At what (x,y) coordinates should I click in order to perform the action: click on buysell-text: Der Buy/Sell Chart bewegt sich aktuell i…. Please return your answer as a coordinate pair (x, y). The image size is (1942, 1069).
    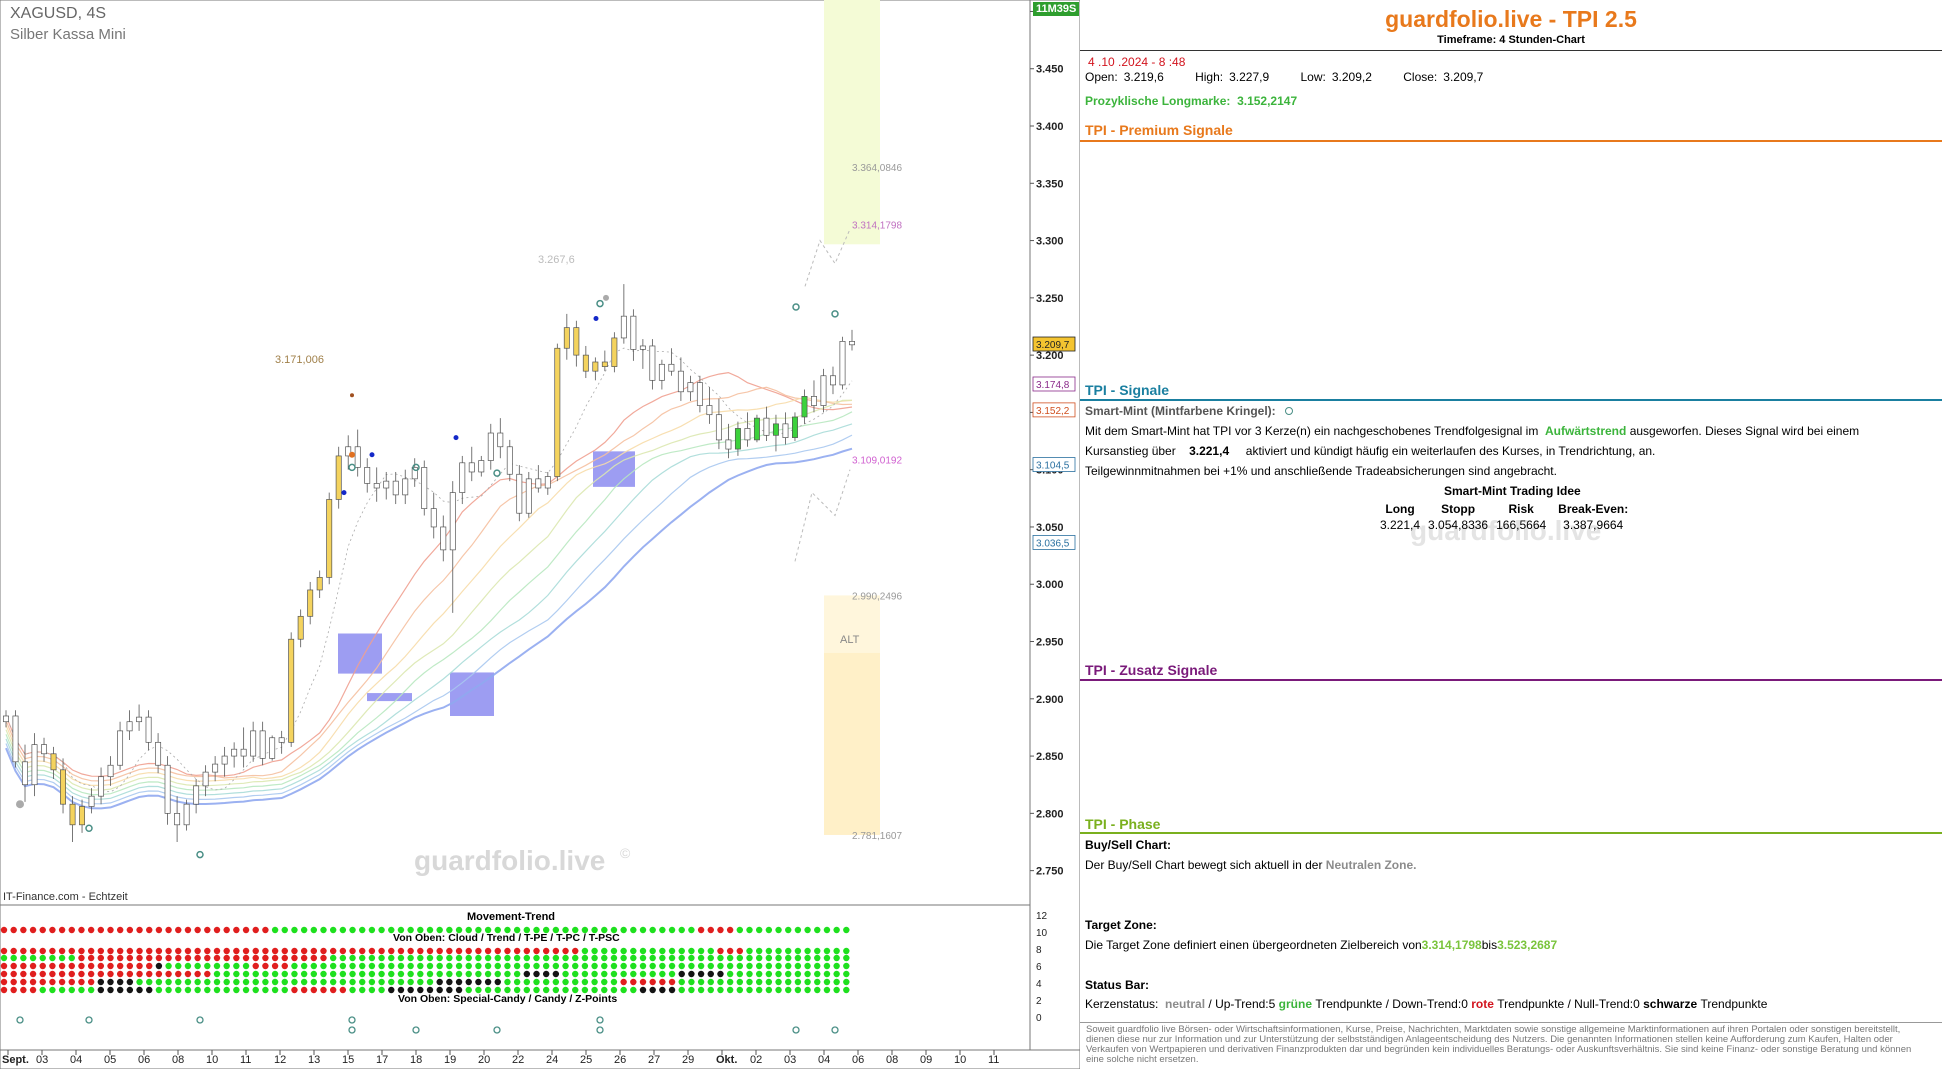
    Looking at the image, I should click on (1251, 865).